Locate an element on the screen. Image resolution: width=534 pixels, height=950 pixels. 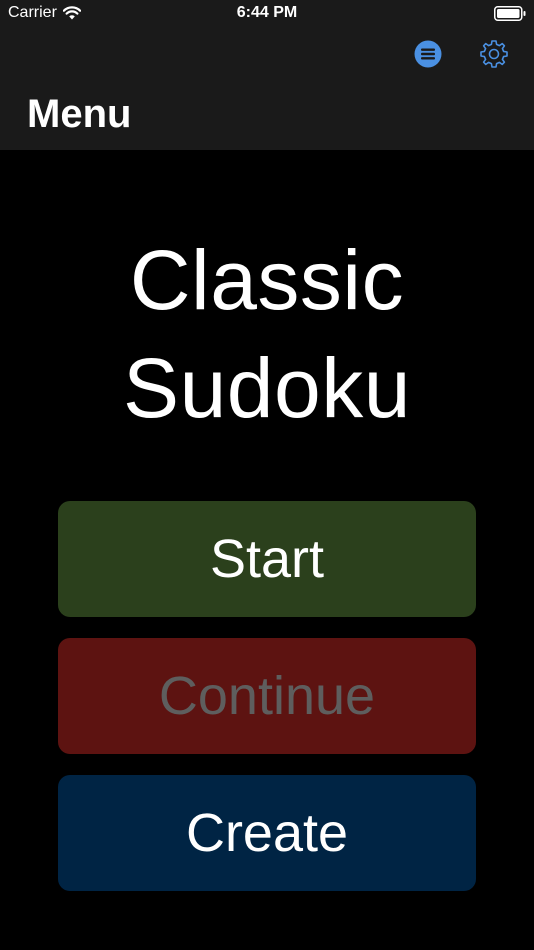
start-button: Start is located at coordinates (267, 559).